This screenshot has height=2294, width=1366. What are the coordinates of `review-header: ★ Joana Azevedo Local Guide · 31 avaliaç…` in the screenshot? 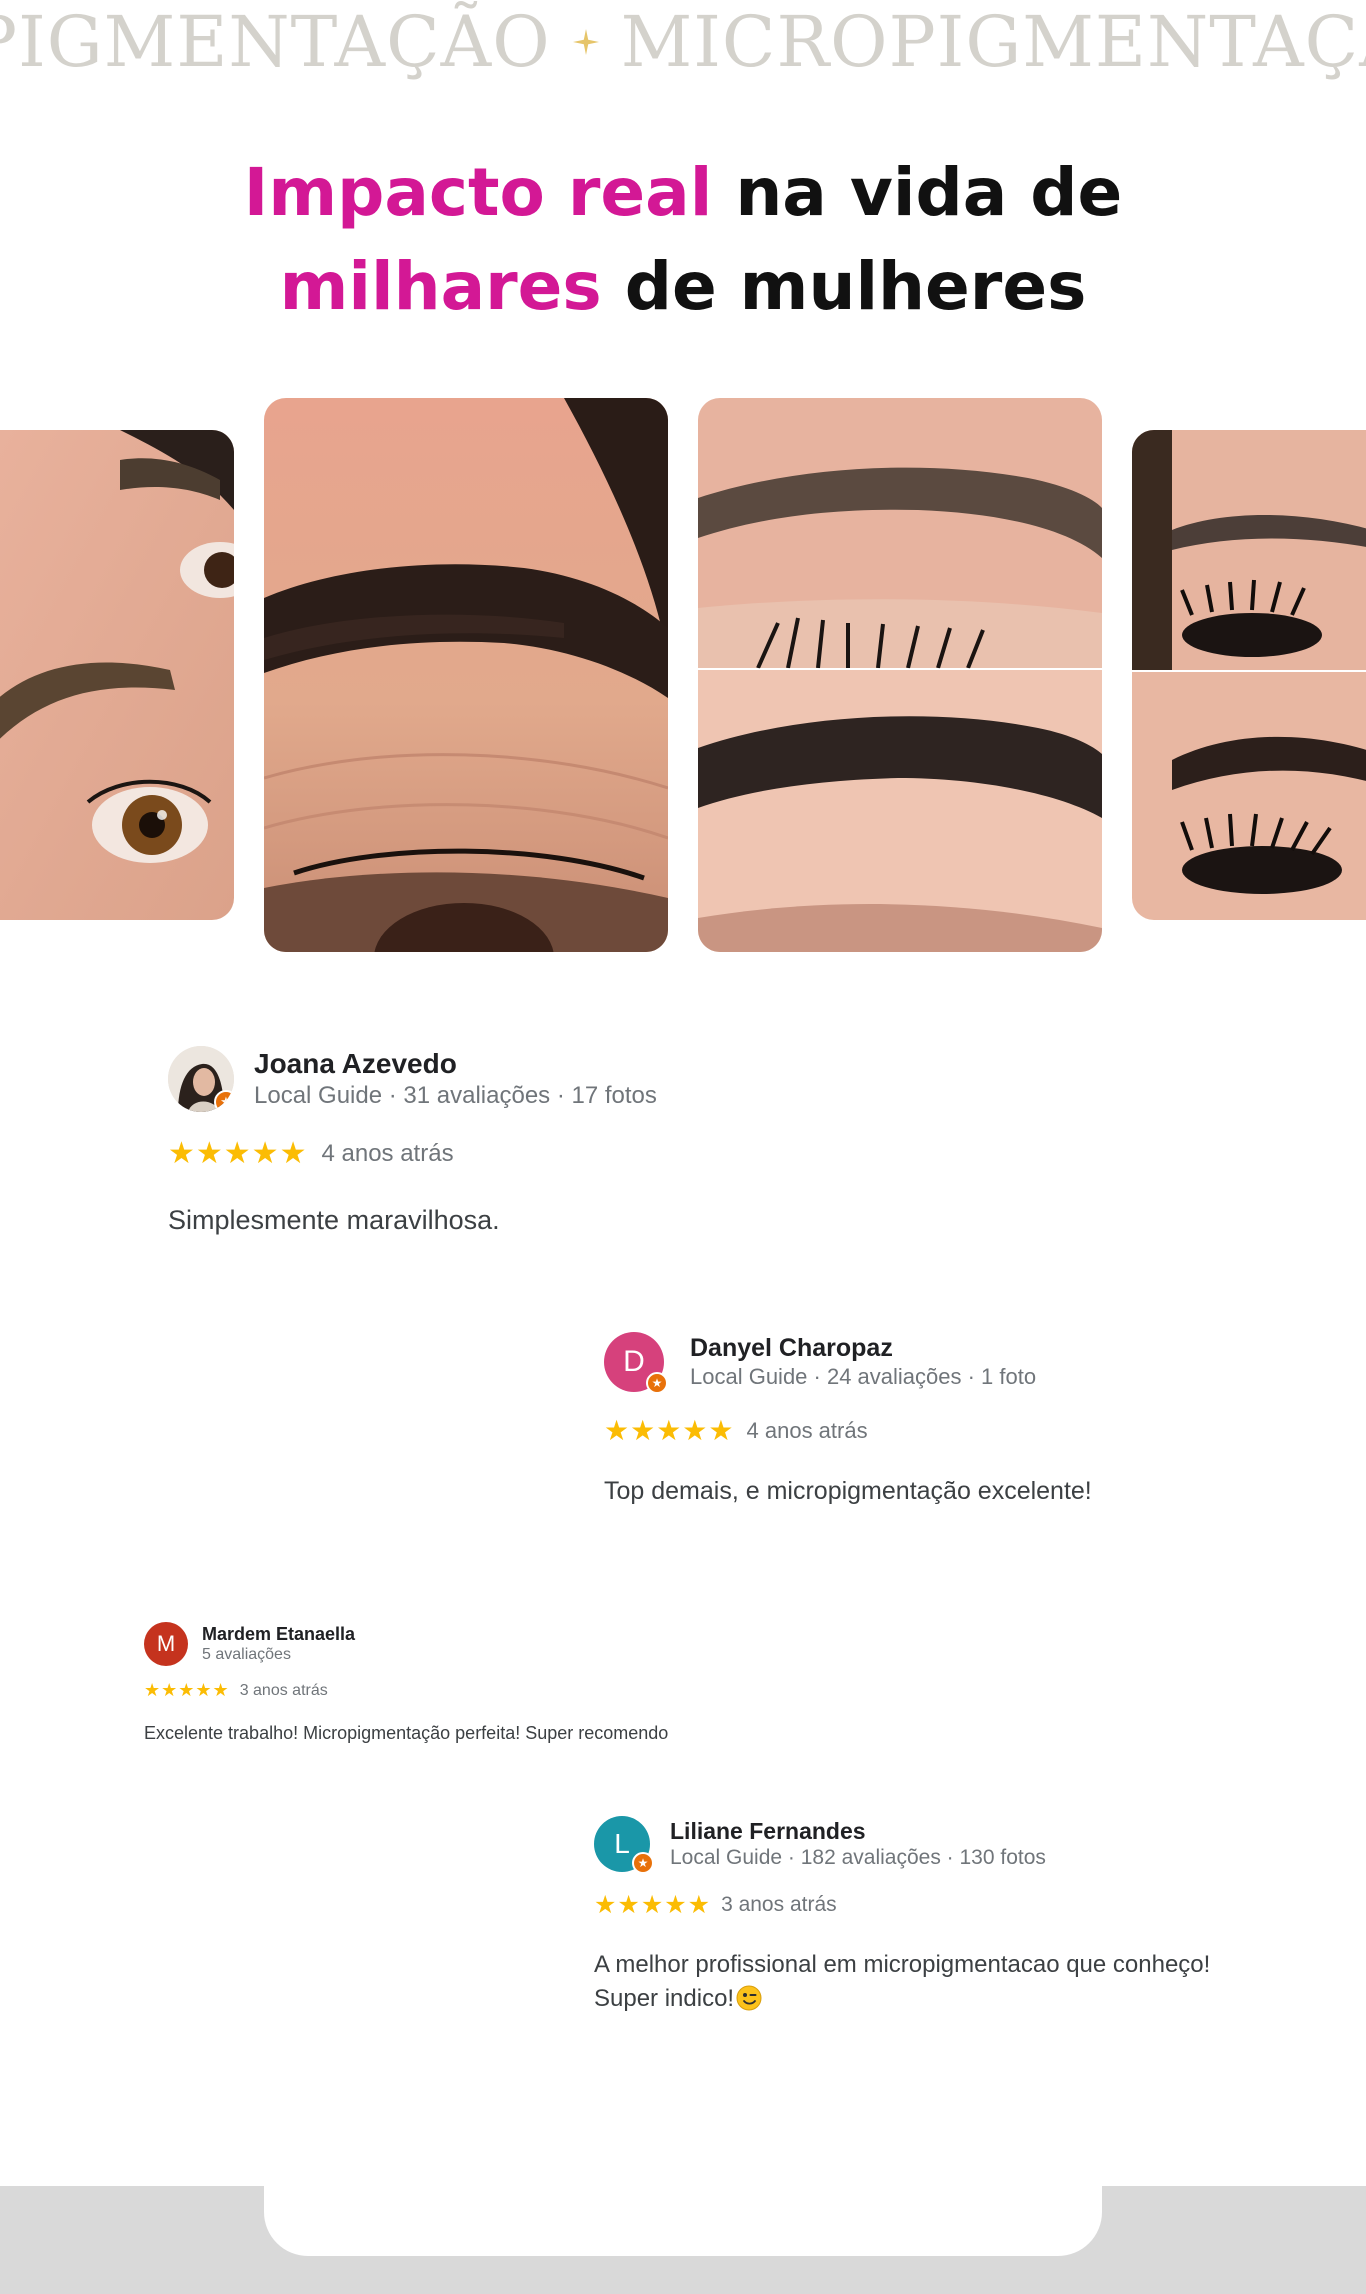 It's located at (518, 1079).